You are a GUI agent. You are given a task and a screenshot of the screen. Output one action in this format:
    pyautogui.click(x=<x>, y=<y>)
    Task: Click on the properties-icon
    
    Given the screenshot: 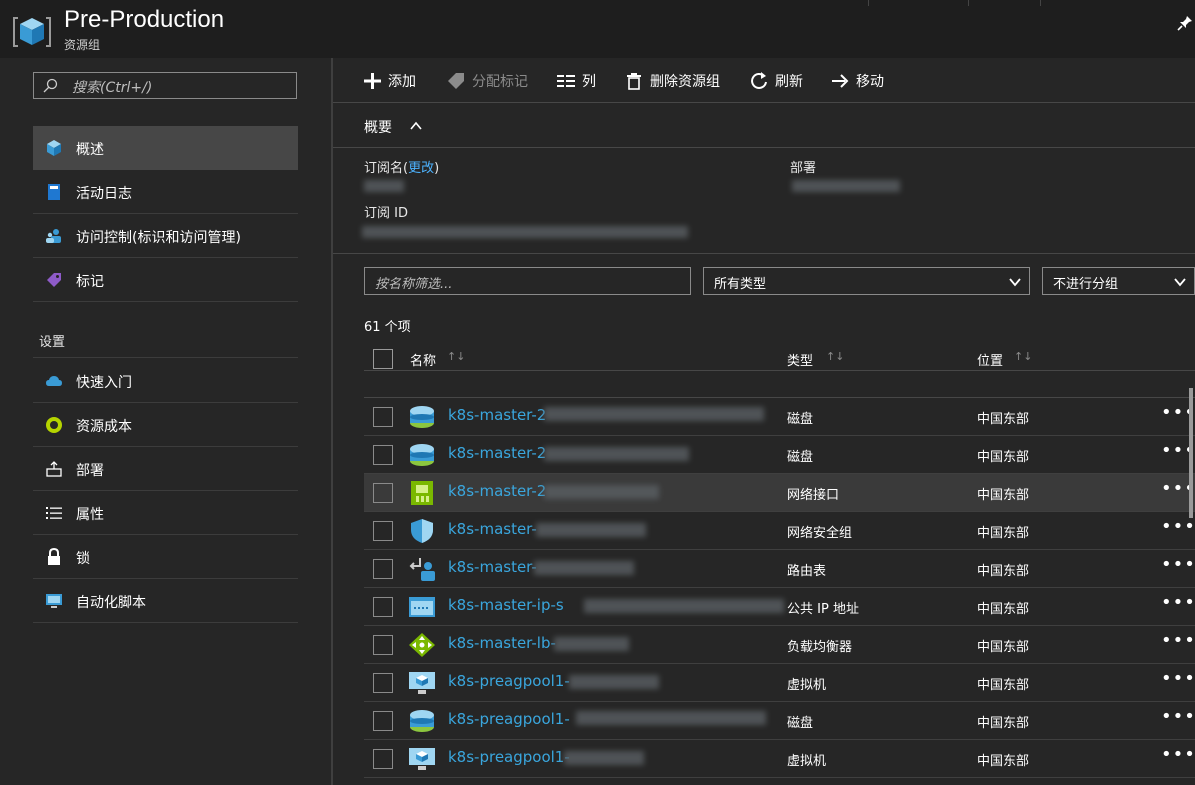 What is the action you would take?
    pyautogui.click(x=54, y=513)
    